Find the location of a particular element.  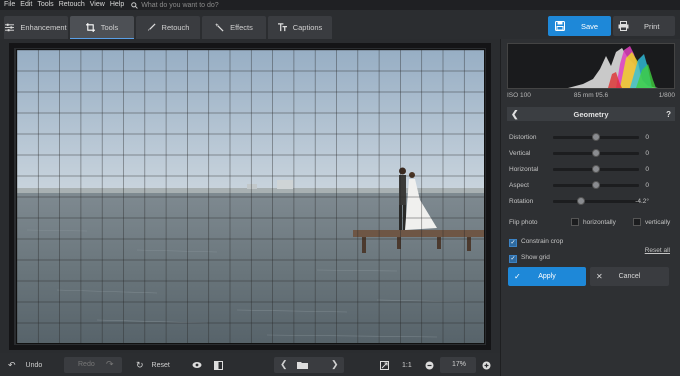

slider-label: Vertical is located at coordinates (520, 153).